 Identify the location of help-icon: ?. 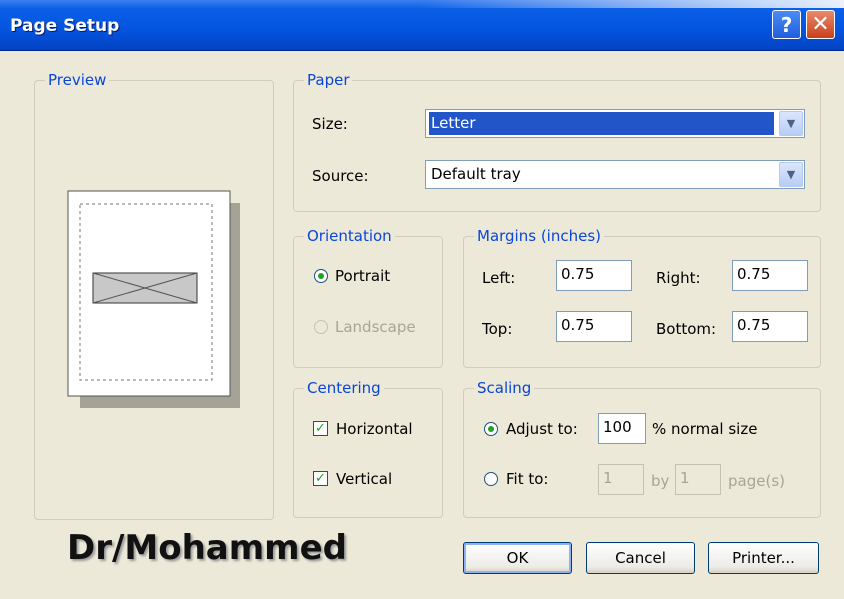
(786, 24).